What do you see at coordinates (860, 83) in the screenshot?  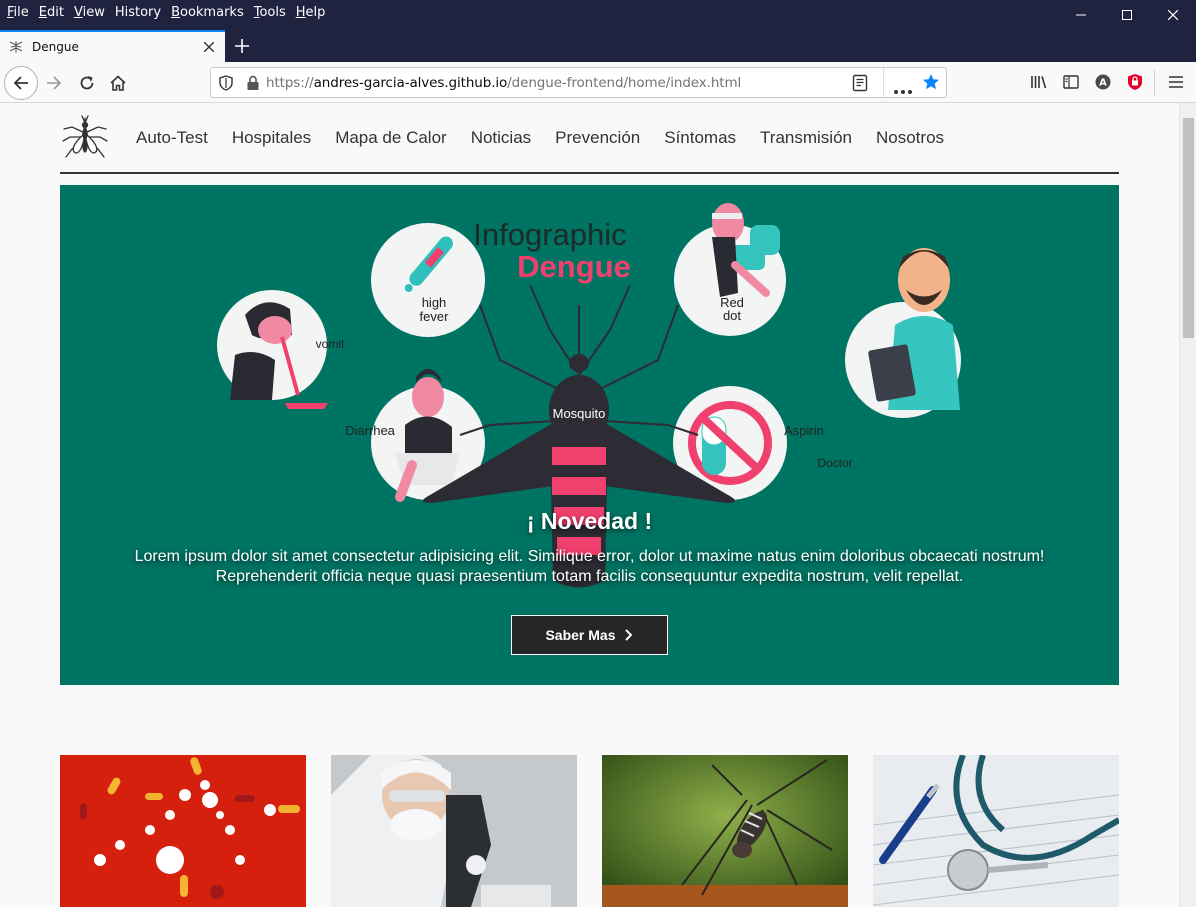 I see `reader-view-icon` at bounding box center [860, 83].